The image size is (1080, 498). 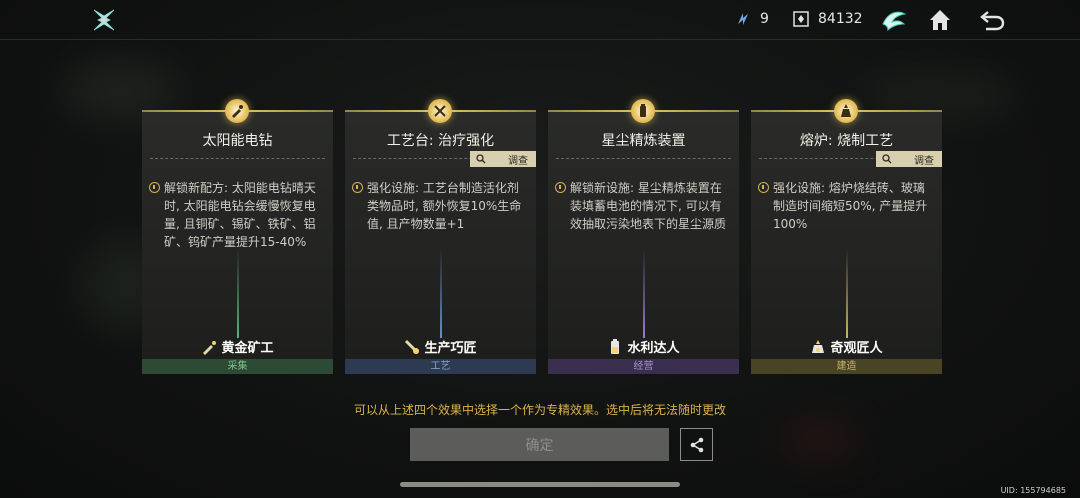 What do you see at coordinates (247, 348) in the screenshot?
I see `role-name: 黄金矿工` at bounding box center [247, 348].